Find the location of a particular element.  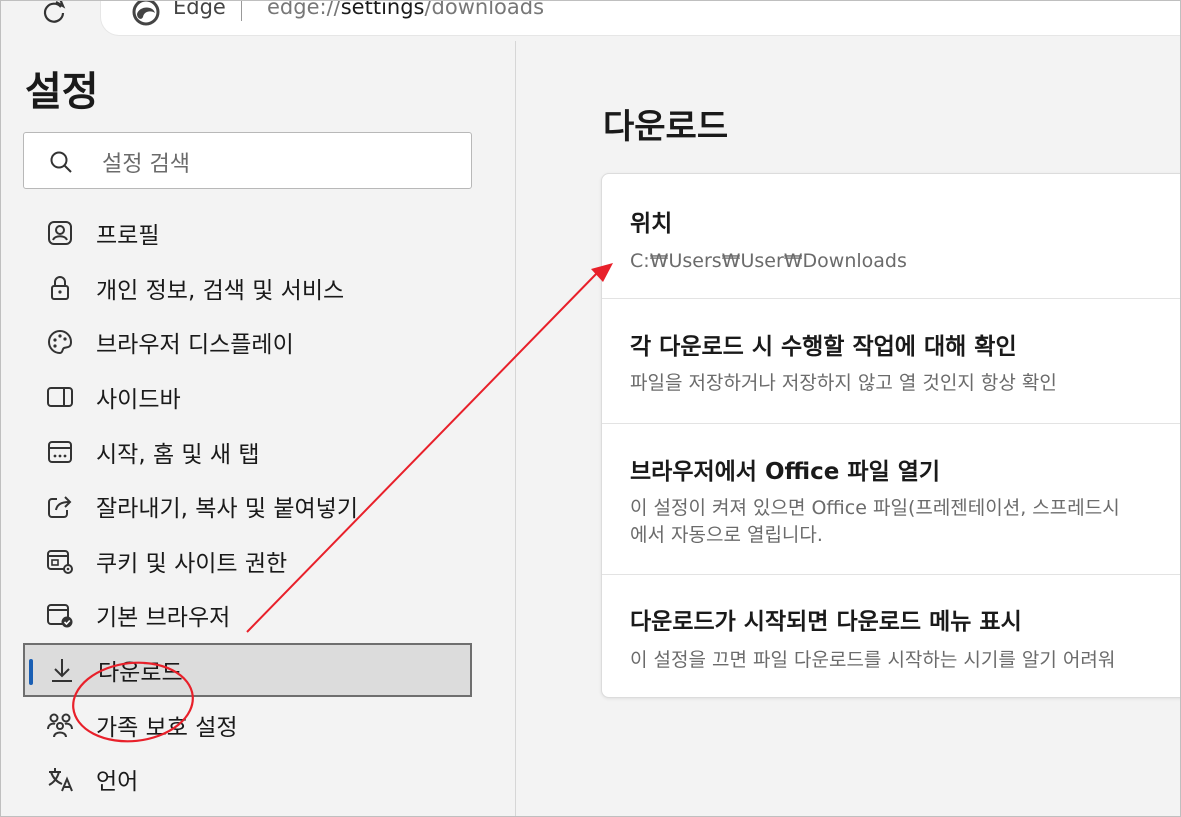

family-icon is located at coordinates (60, 725).